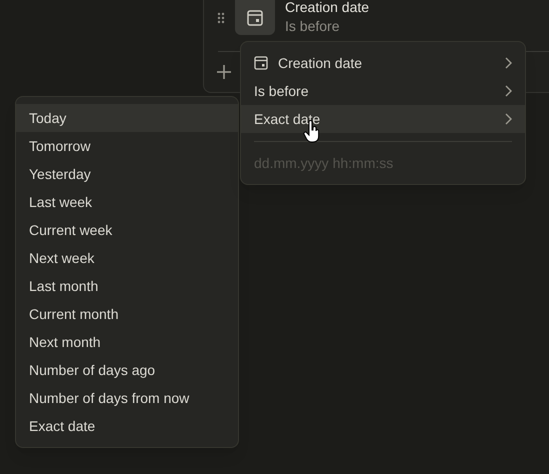 The image size is (549, 474). I want to click on date-option: Last week, so click(127, 202).